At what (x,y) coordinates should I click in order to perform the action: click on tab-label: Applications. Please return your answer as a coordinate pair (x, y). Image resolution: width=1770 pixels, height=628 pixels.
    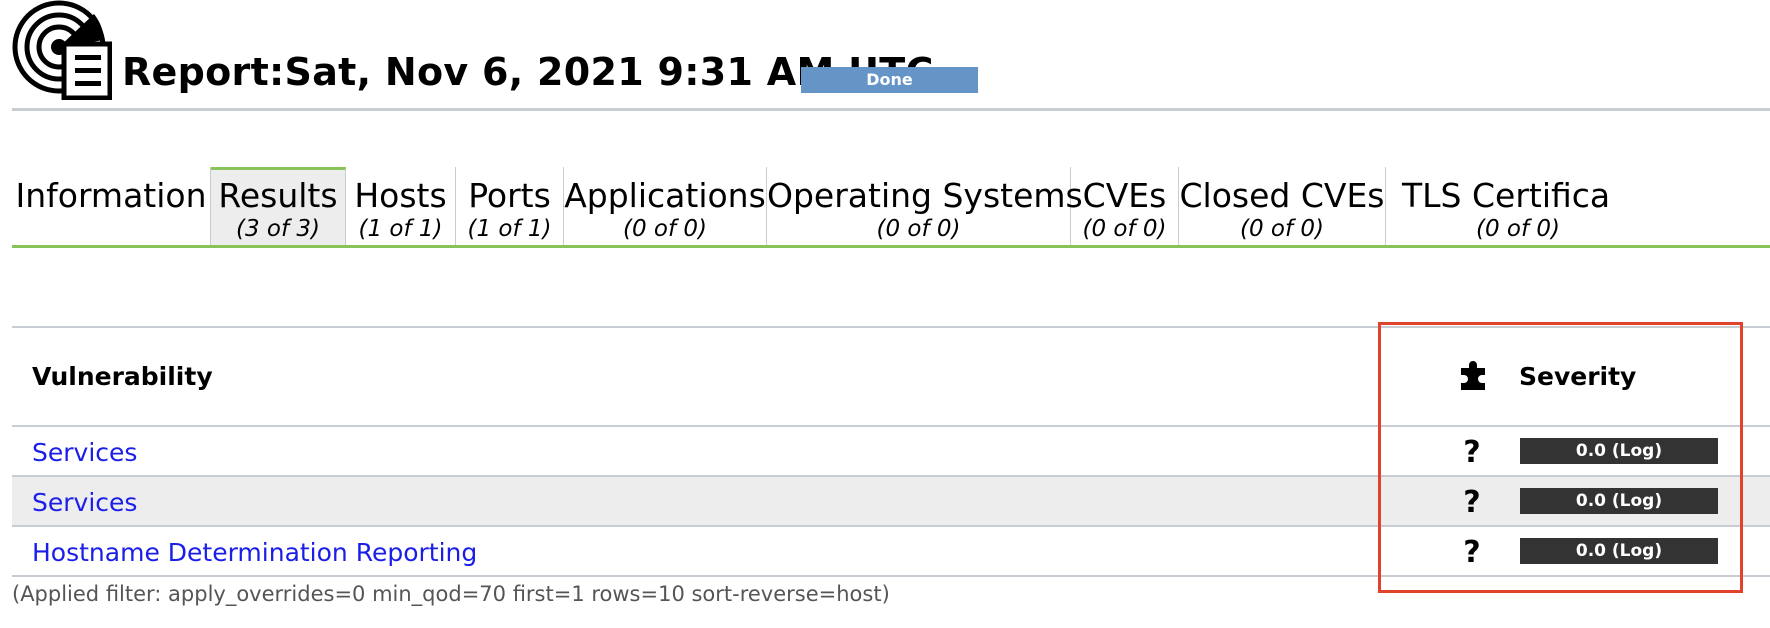
    Looking at the image, I should click on (665, 195).